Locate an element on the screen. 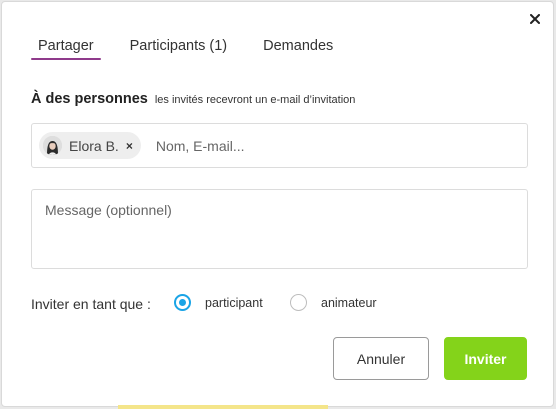 The height and width of the screenshot is (409, 556). role-animateur-radio: animateur is located at coordinates (333, 302).